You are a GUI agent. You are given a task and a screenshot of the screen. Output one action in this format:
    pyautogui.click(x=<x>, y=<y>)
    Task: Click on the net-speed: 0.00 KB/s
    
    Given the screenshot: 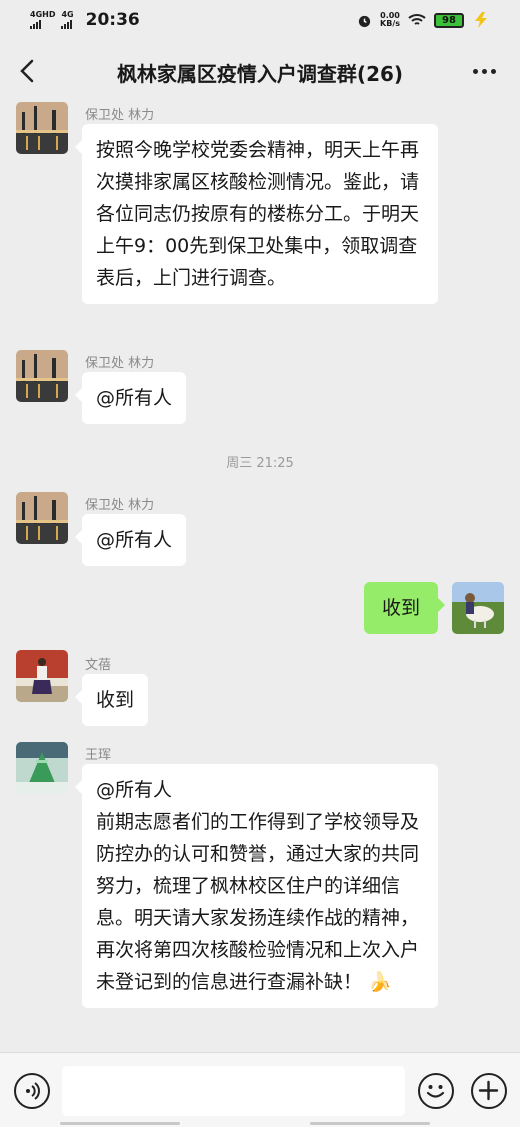 What is the action you would take?
    pyautogui.click(x=390, y=20)
    